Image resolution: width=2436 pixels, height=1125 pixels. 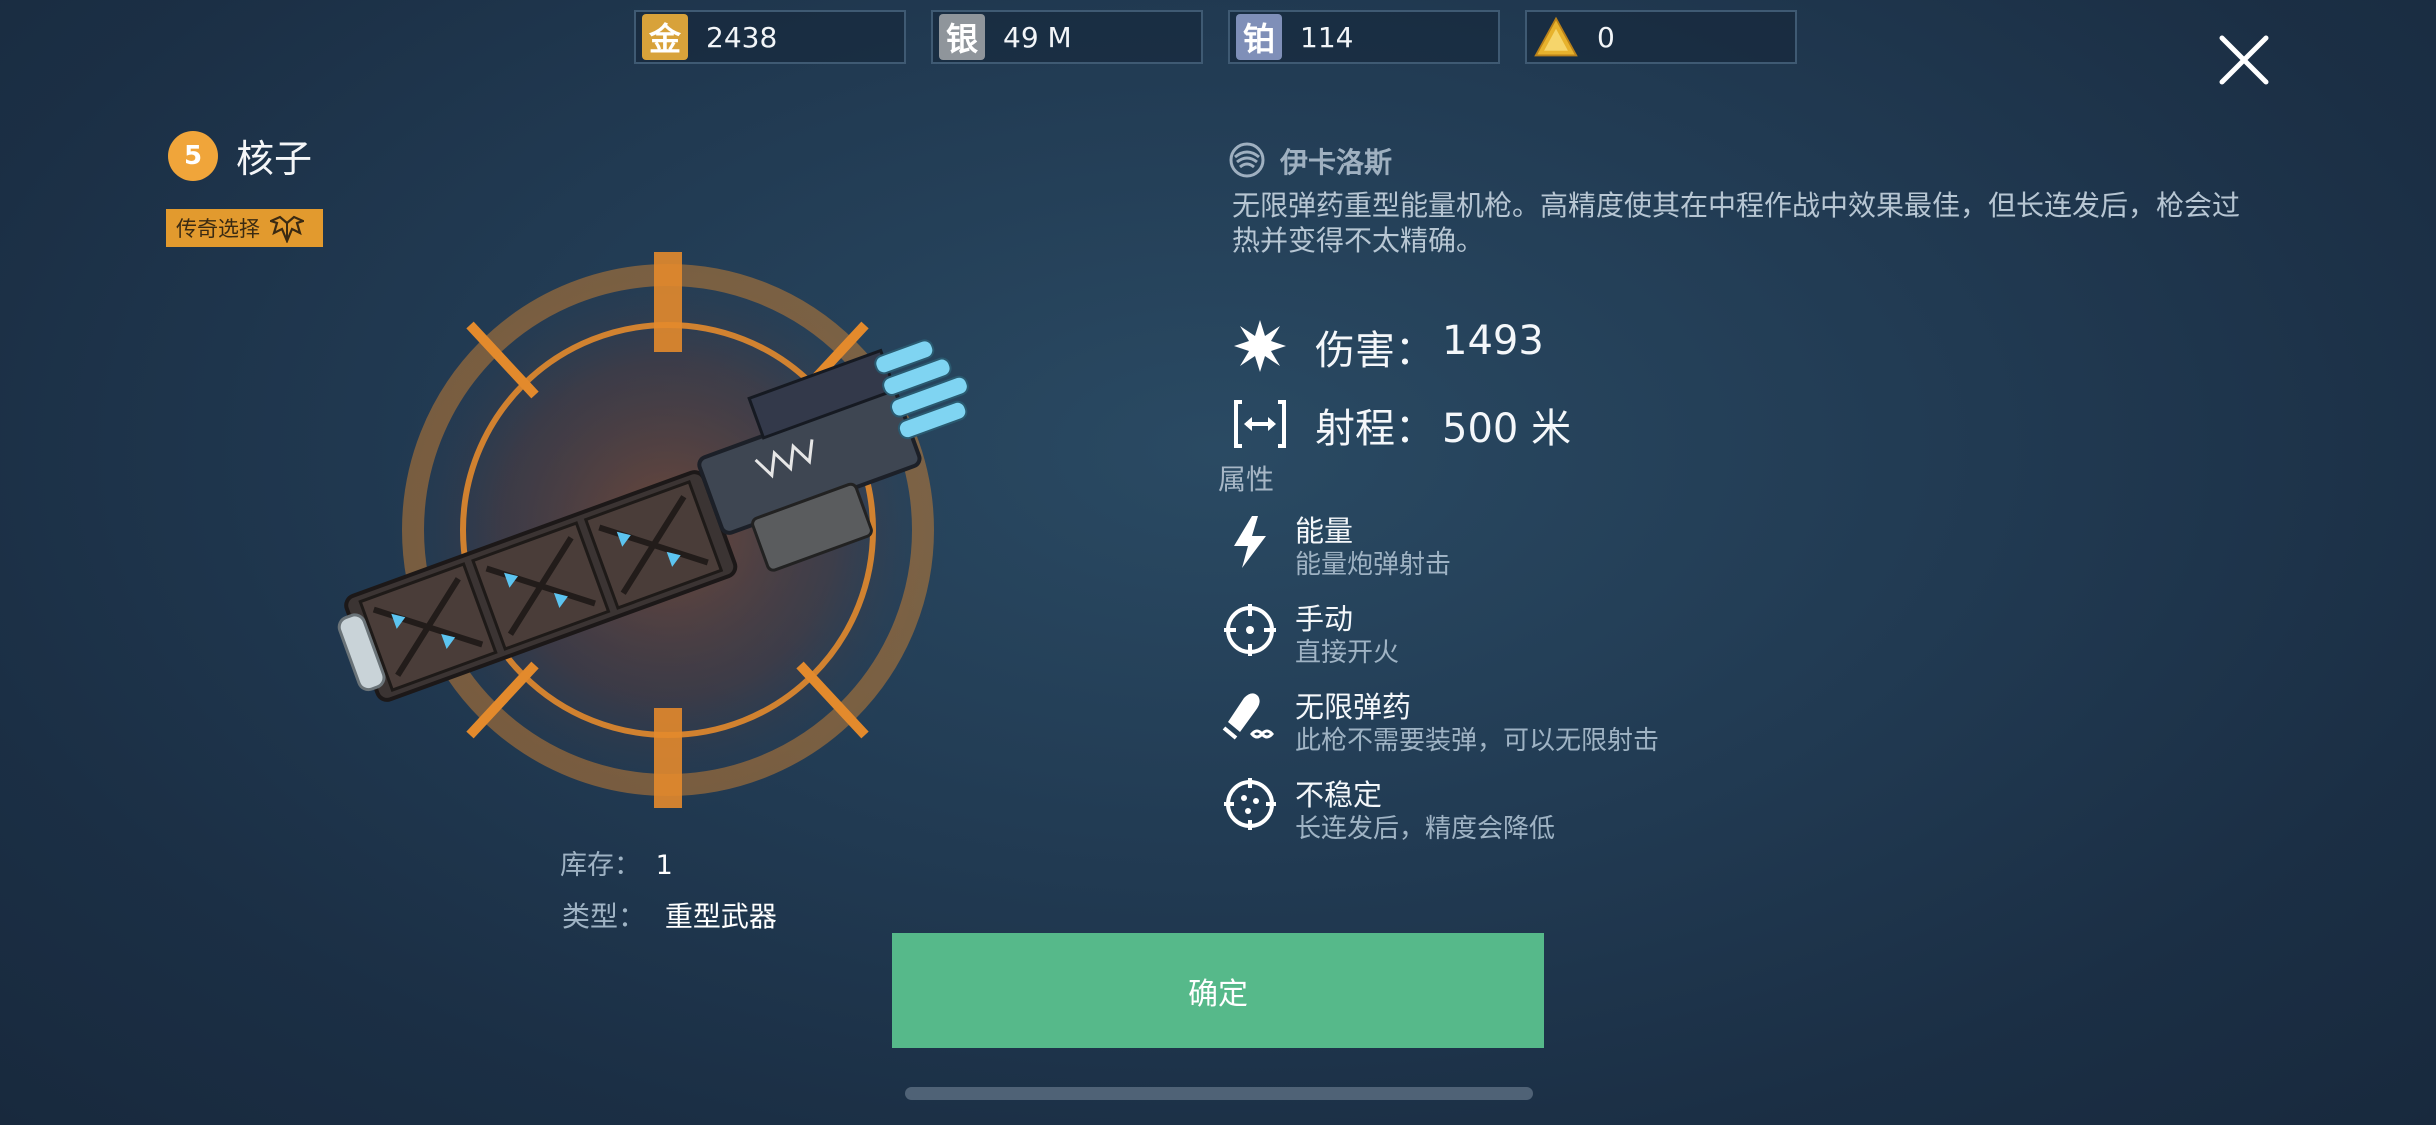 I want to click on level-badge: 5, so click(x=193, y=156).